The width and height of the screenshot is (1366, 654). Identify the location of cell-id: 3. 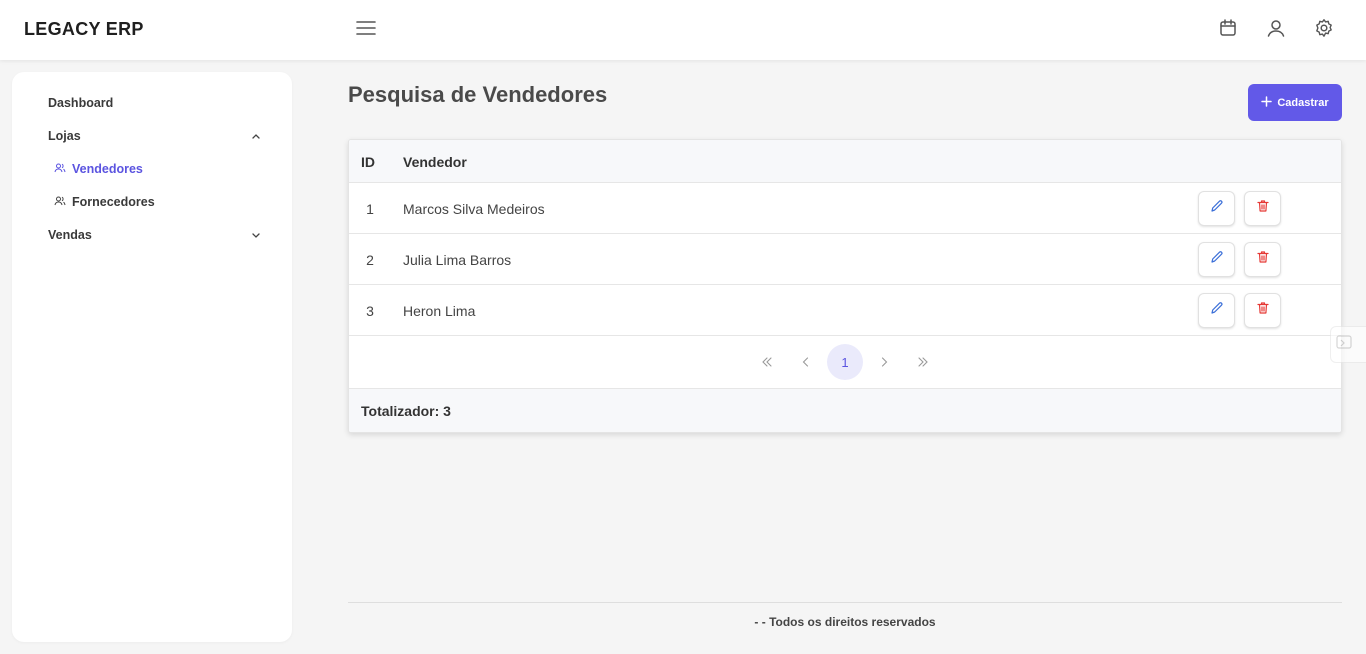
(370, 311).